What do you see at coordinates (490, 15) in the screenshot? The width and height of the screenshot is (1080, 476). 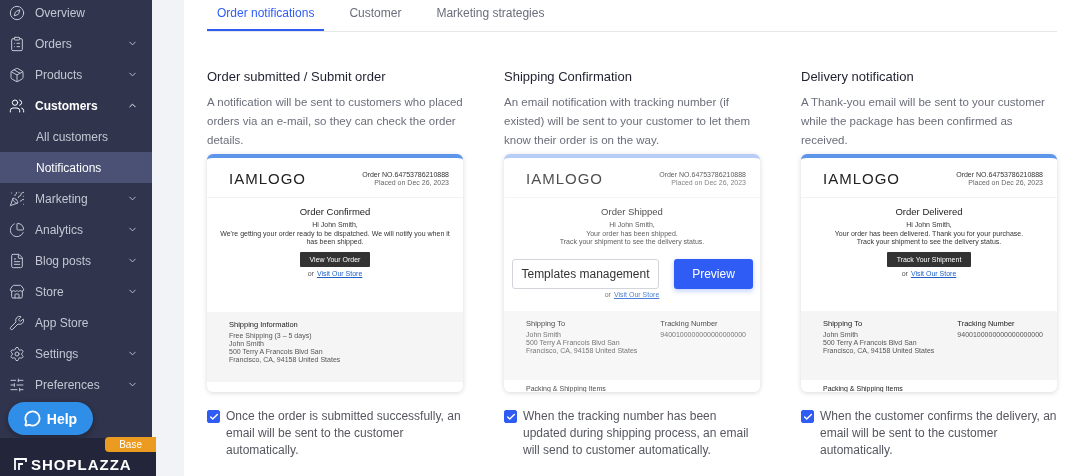 I see `tab: Marketing strategies` at bounding box center [490, 15].